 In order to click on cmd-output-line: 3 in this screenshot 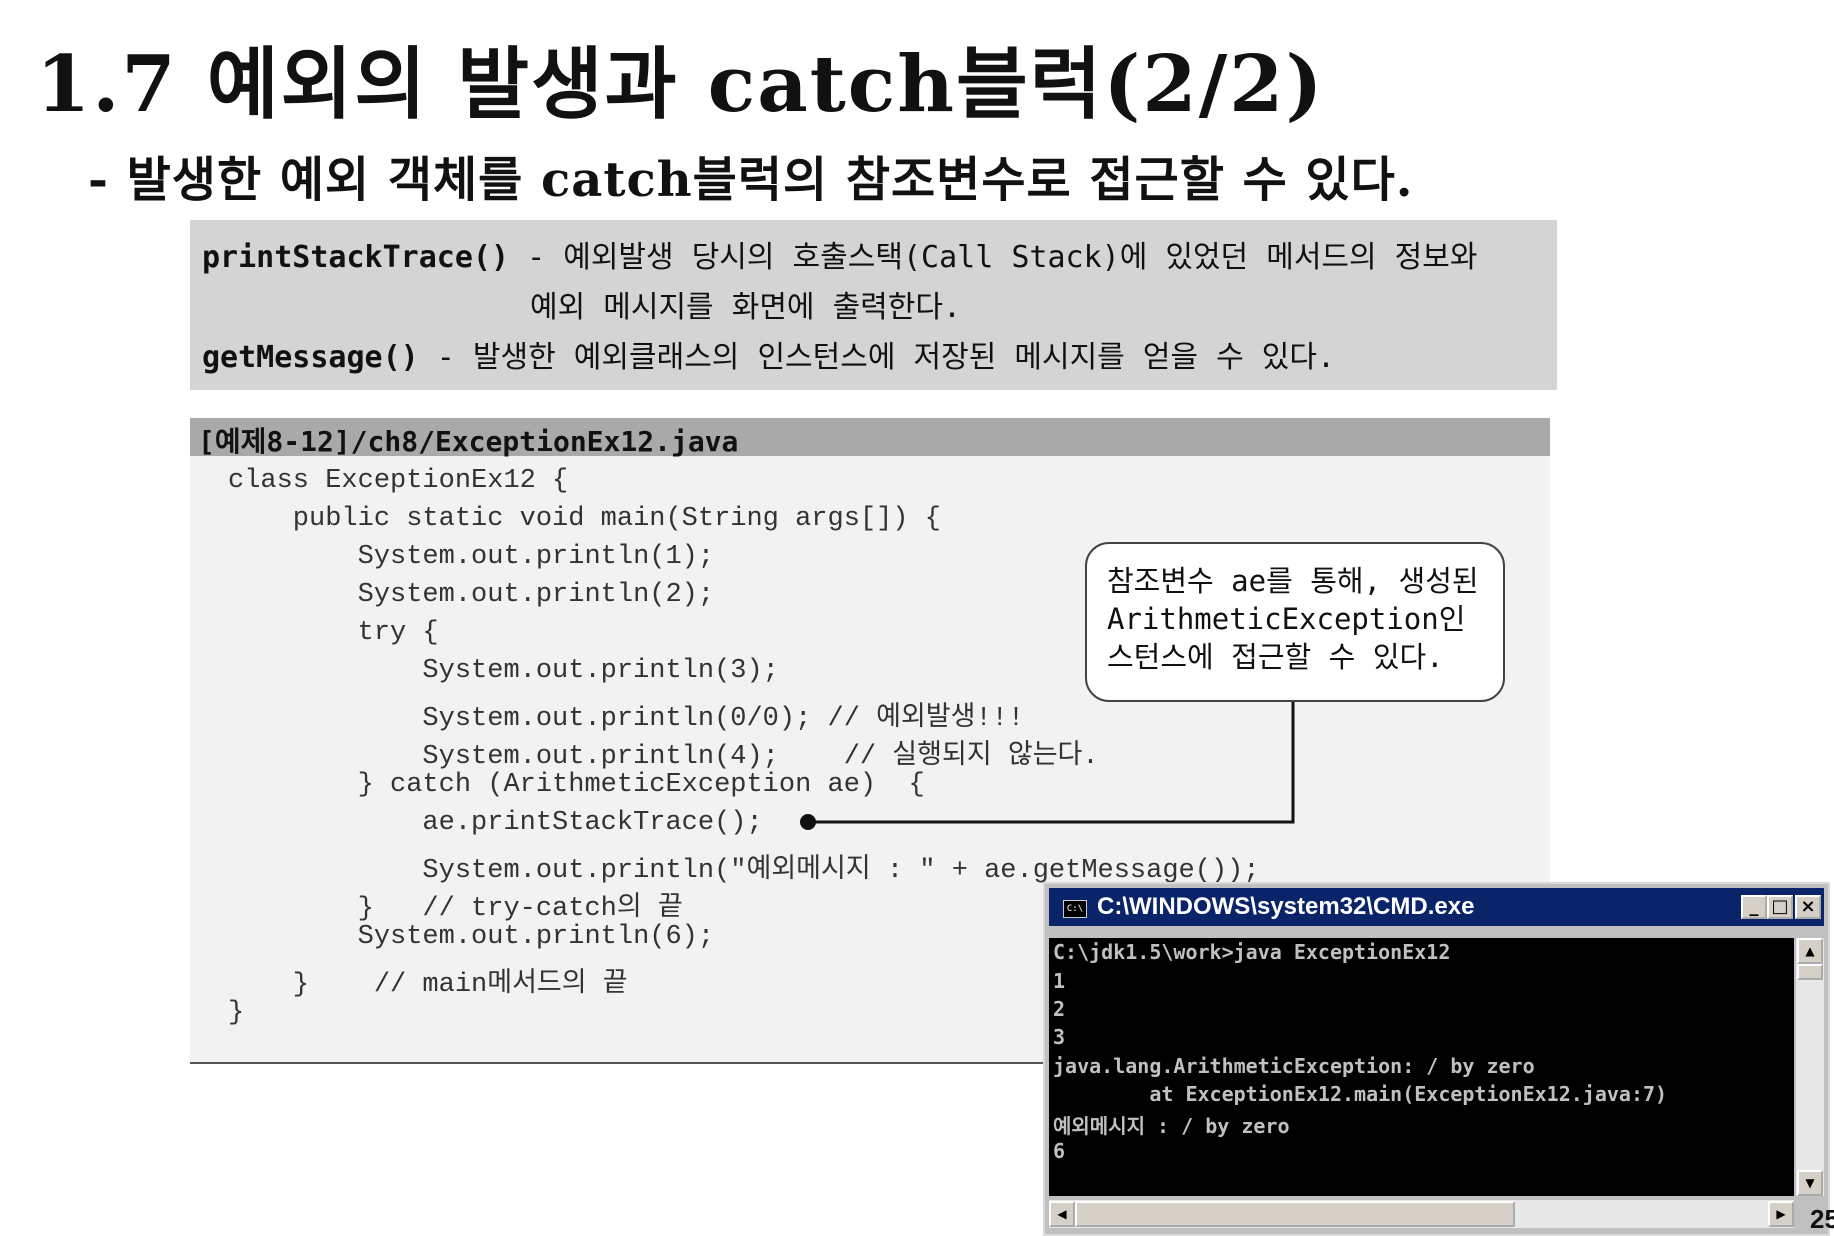, I will do `click(1059, 1037)`.